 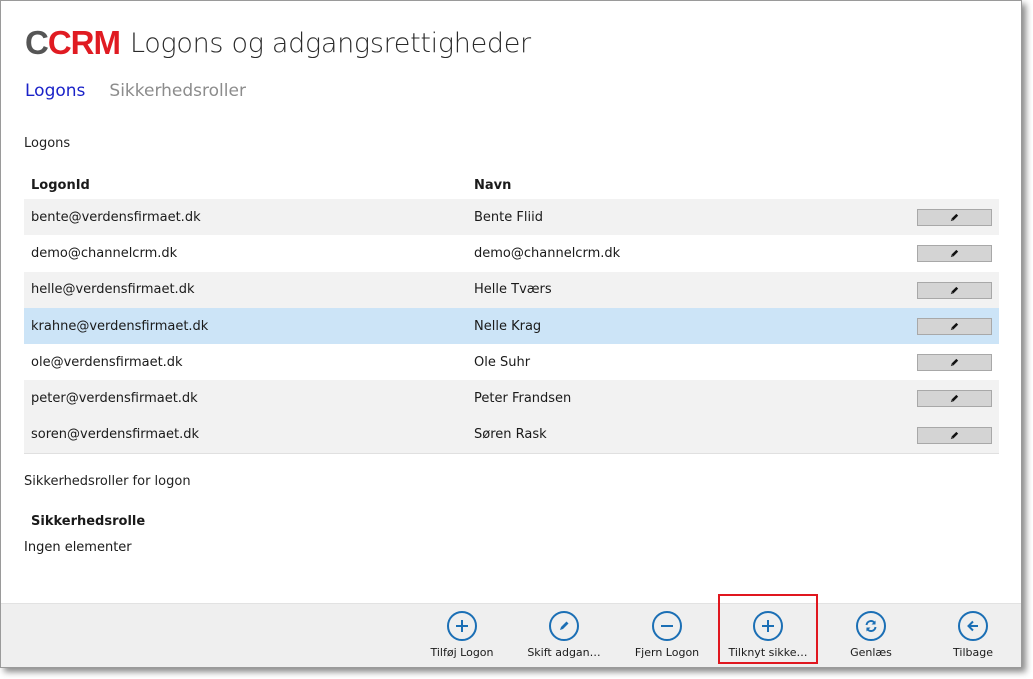 What do you see at coordinates (973, 652) in the screenshot?
I see `back-label: Tilbage` at bounding box center [973, 652].